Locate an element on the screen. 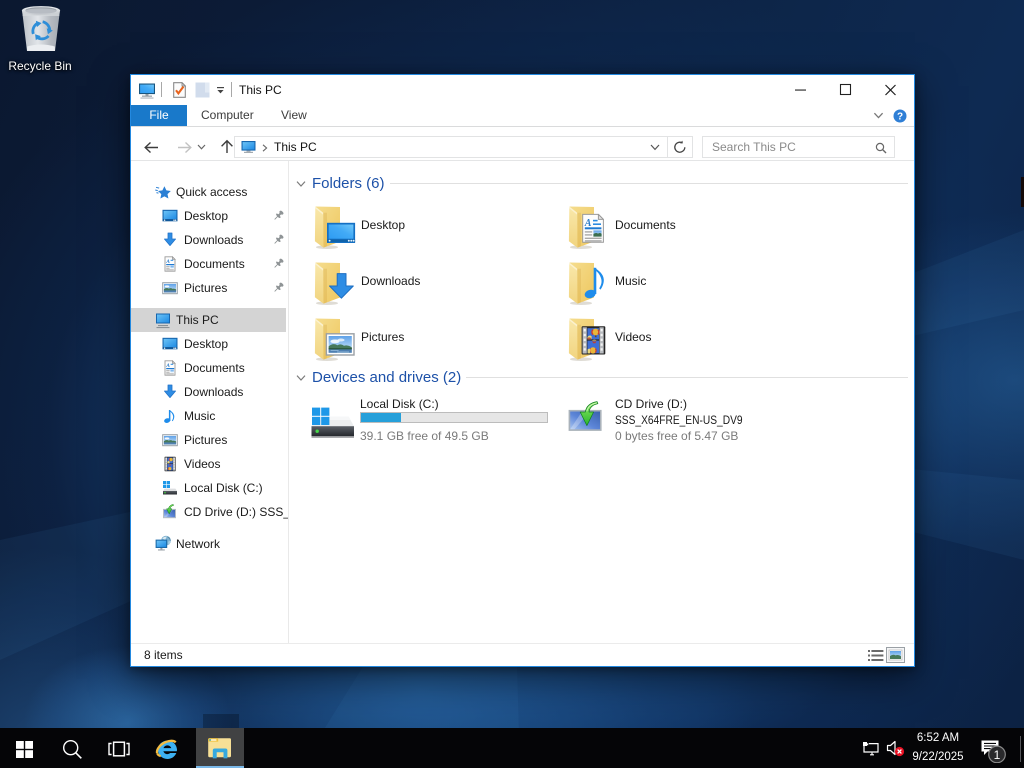  svg-text: 1 is located at coordinates (997, 755).